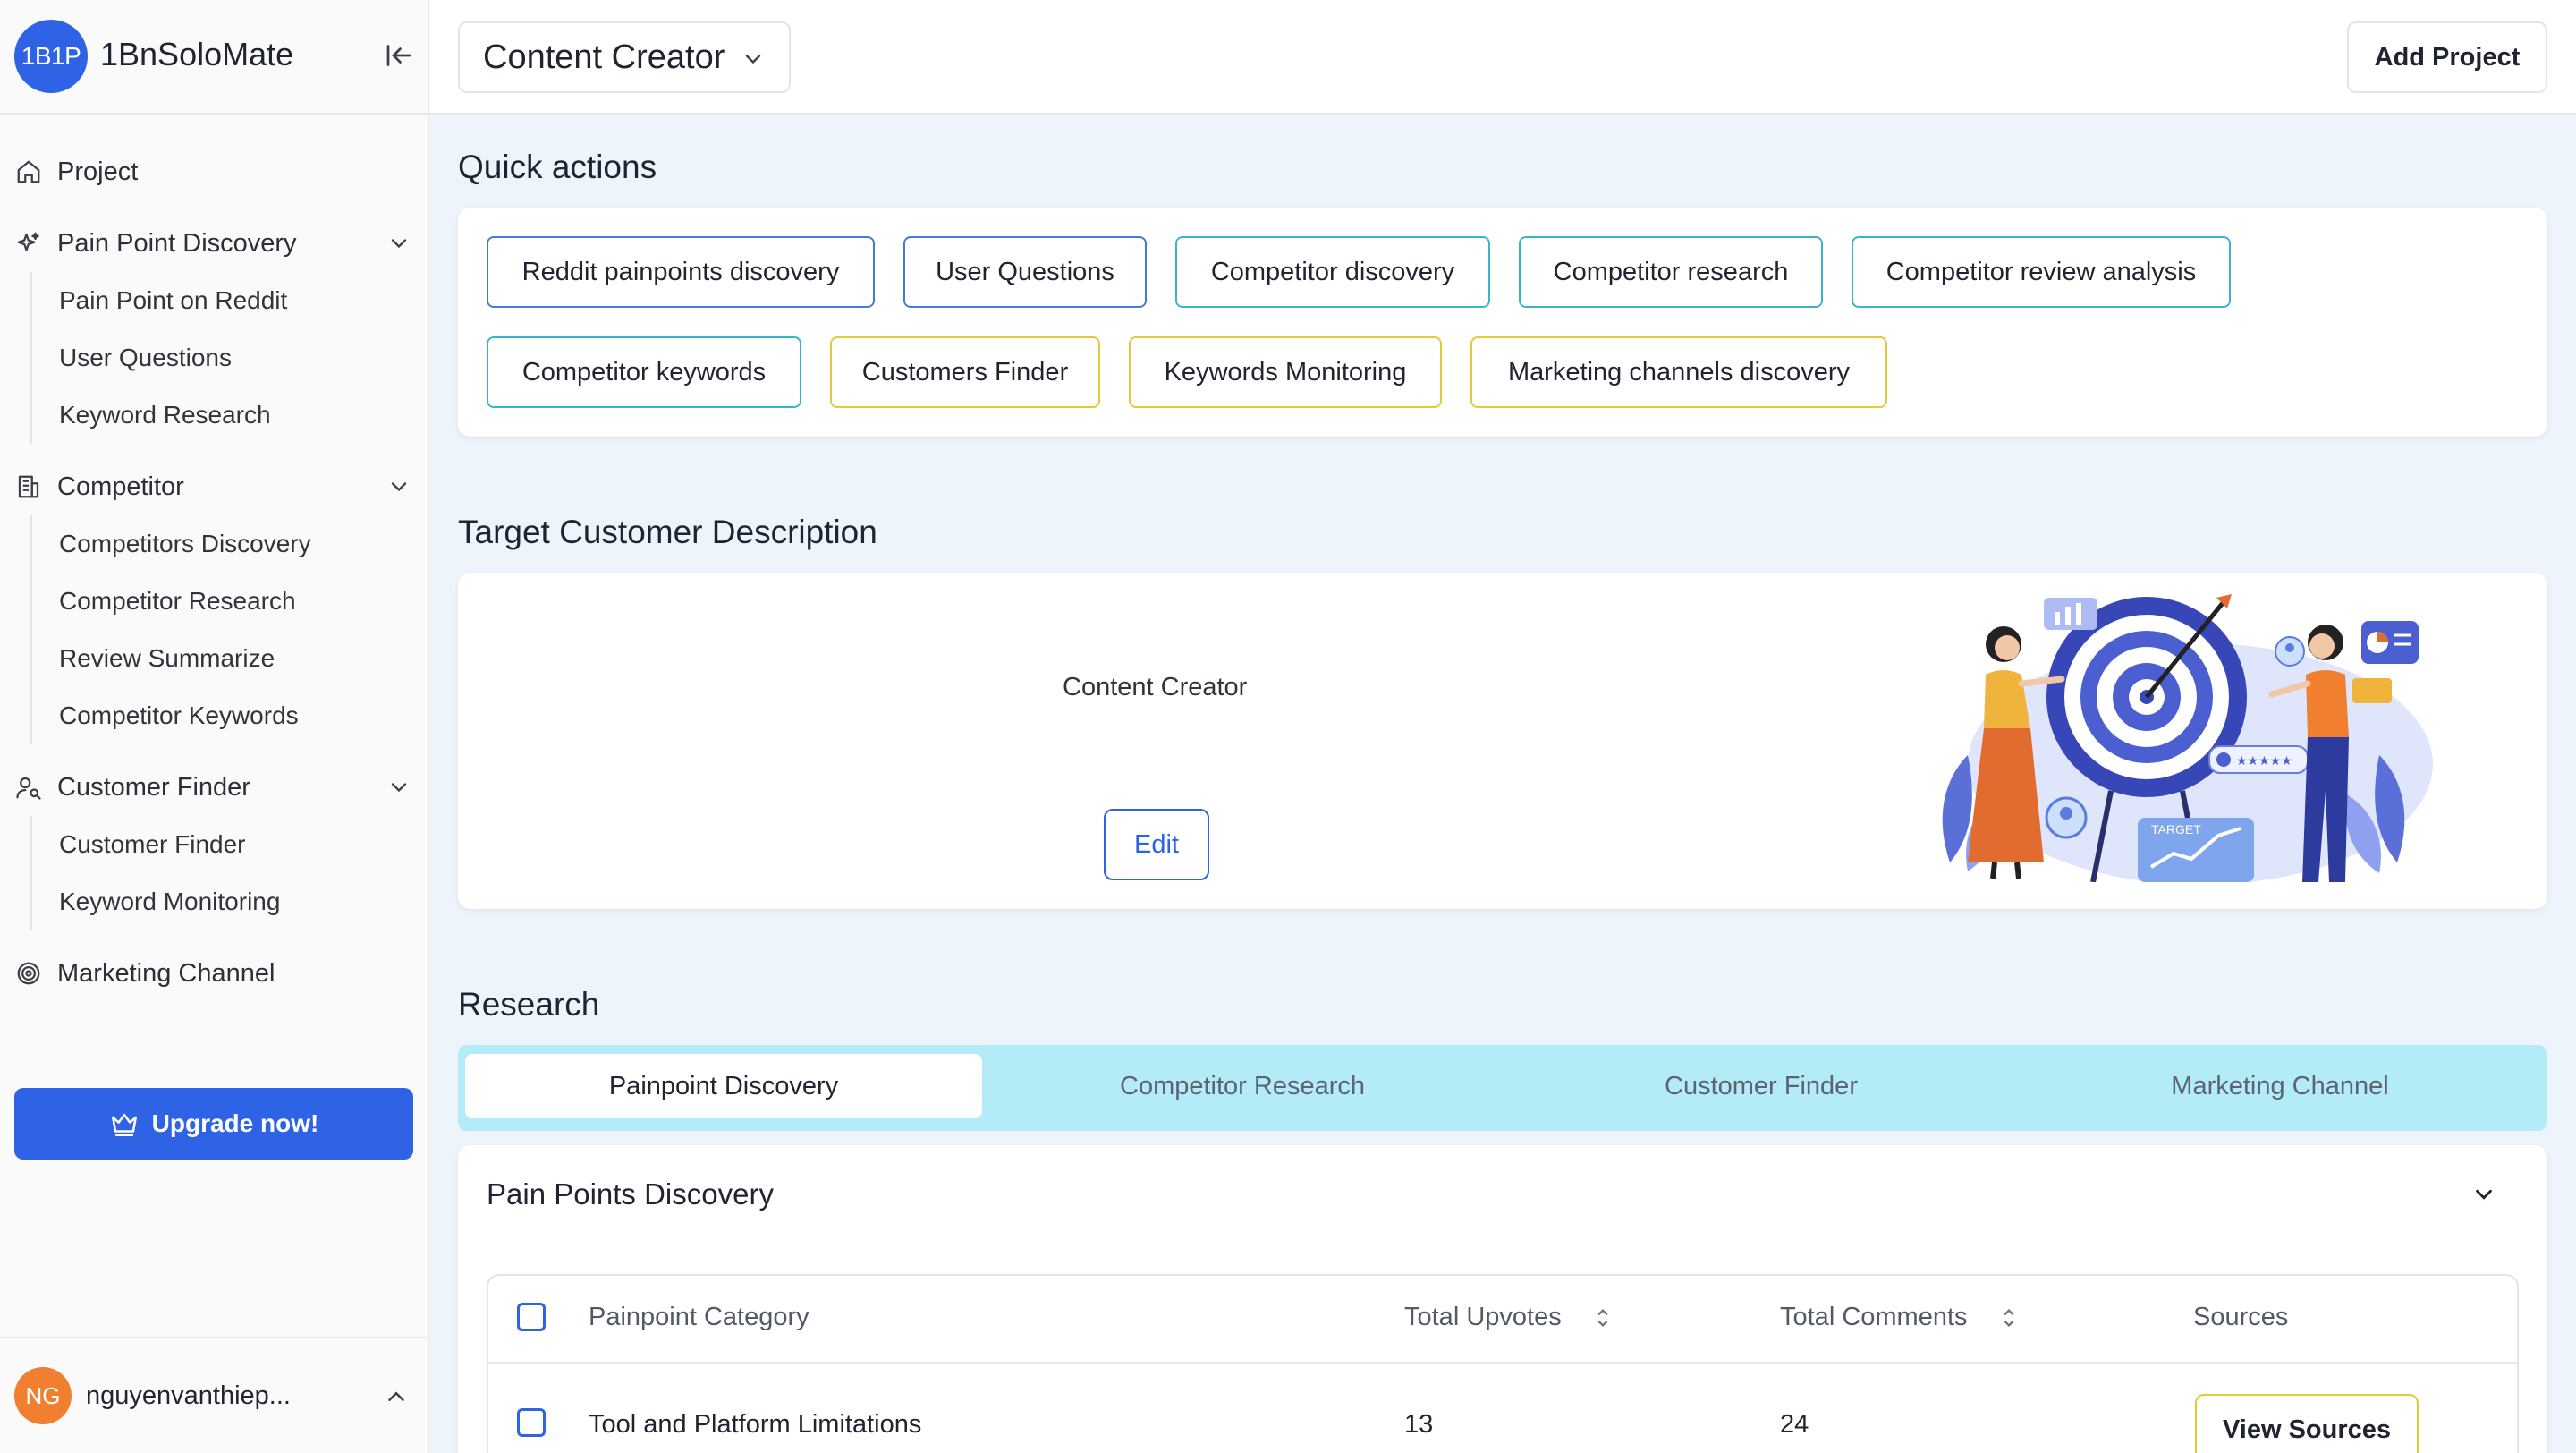  What do you see at coordinates (965, 372) in the screenshot?
I see `qa-customers-finder: Customers Finder` at bounding box center [965, 372].